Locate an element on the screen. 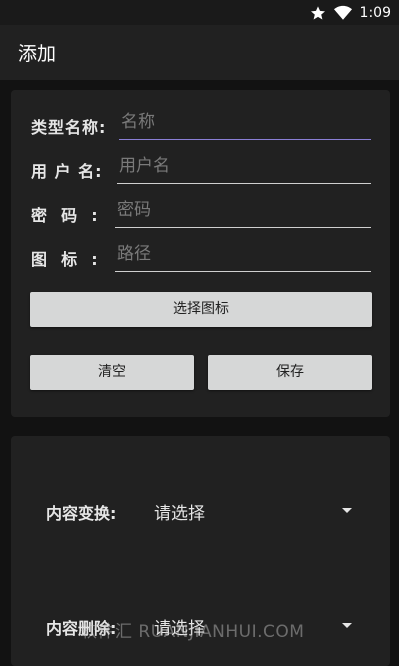 This screenshot has height=666, width=399. type-name-row: 类型名称: 名称 is located at coordinates (200, 124).